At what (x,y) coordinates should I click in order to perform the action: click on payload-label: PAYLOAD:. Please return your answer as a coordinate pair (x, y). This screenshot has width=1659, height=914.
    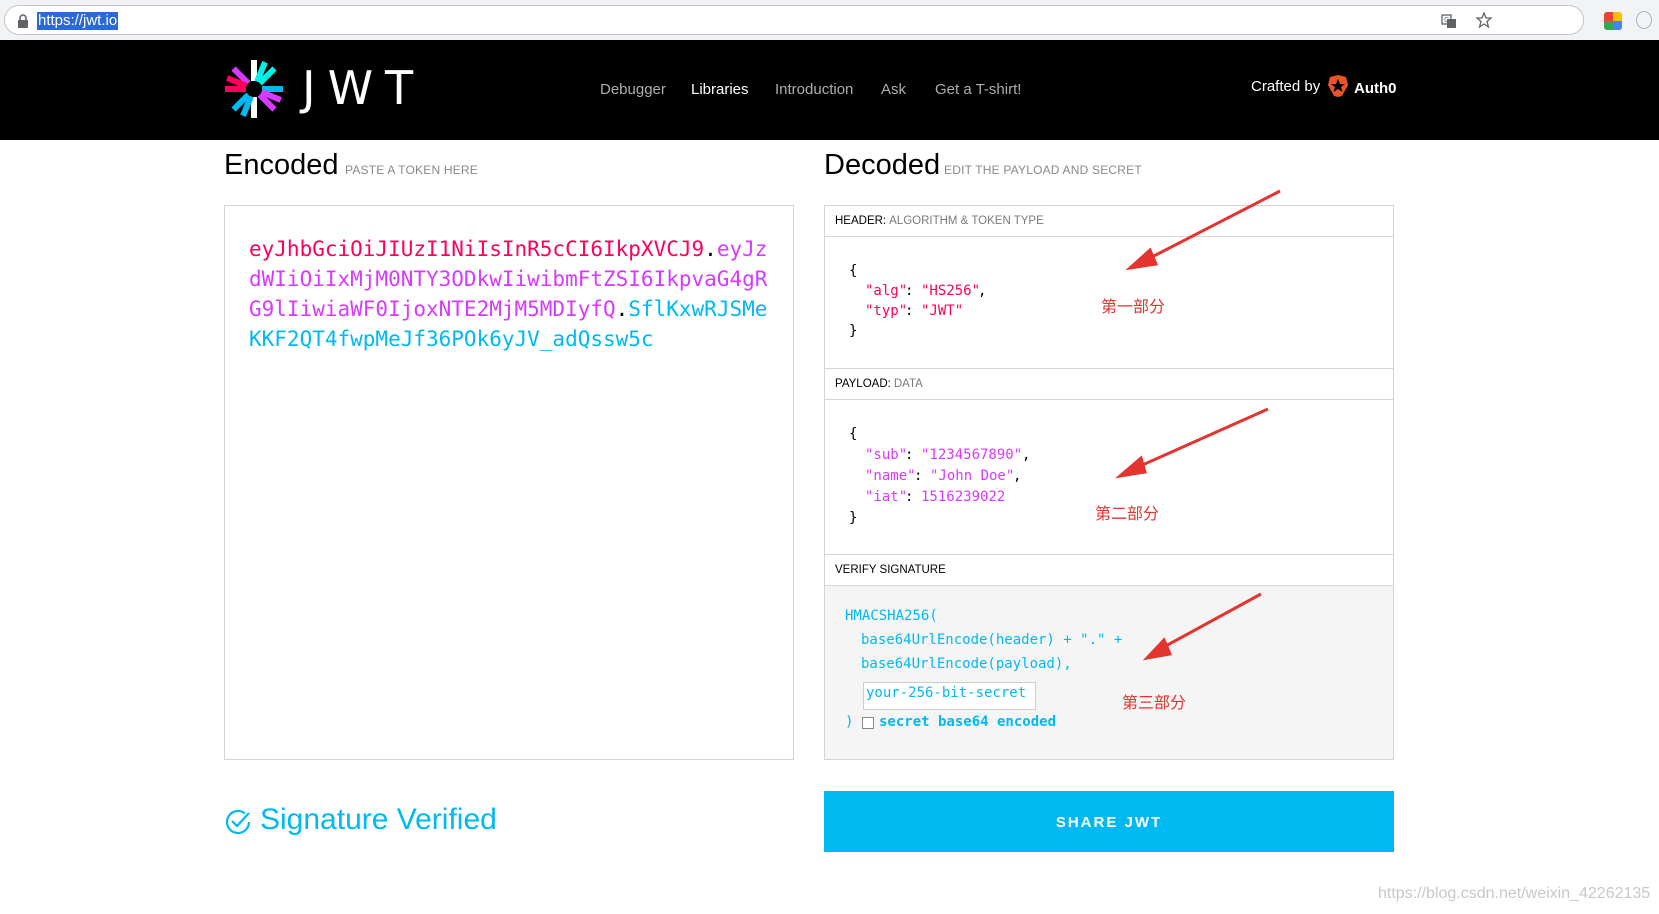
    Looking at the image, I should click on (863, 384).